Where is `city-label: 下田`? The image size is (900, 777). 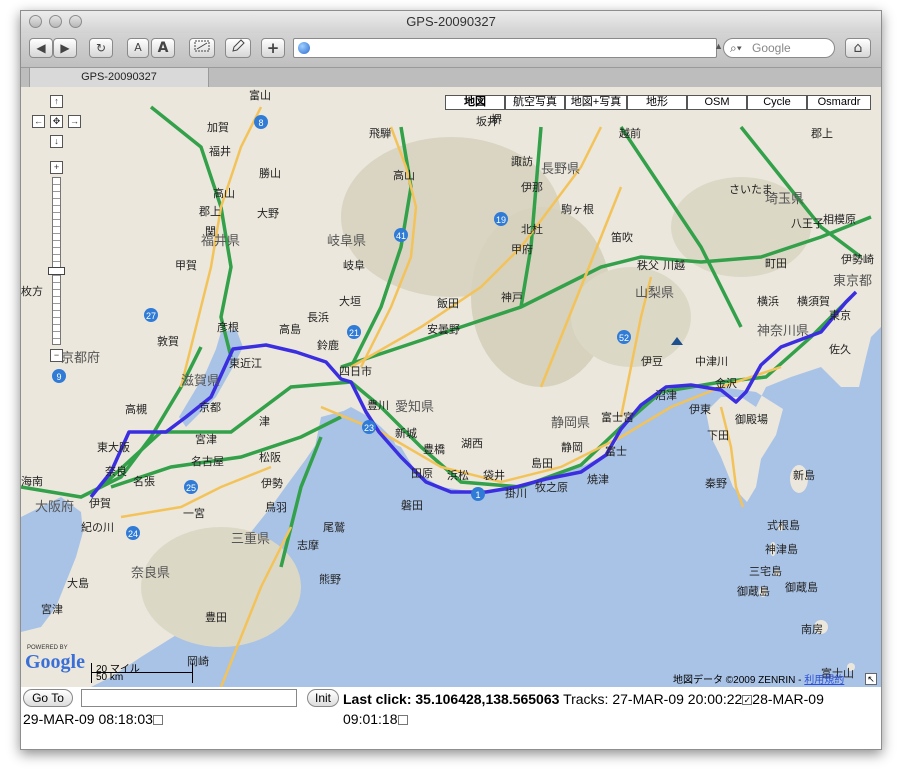 city-label: 下田 is located at coordinates (718, 435).